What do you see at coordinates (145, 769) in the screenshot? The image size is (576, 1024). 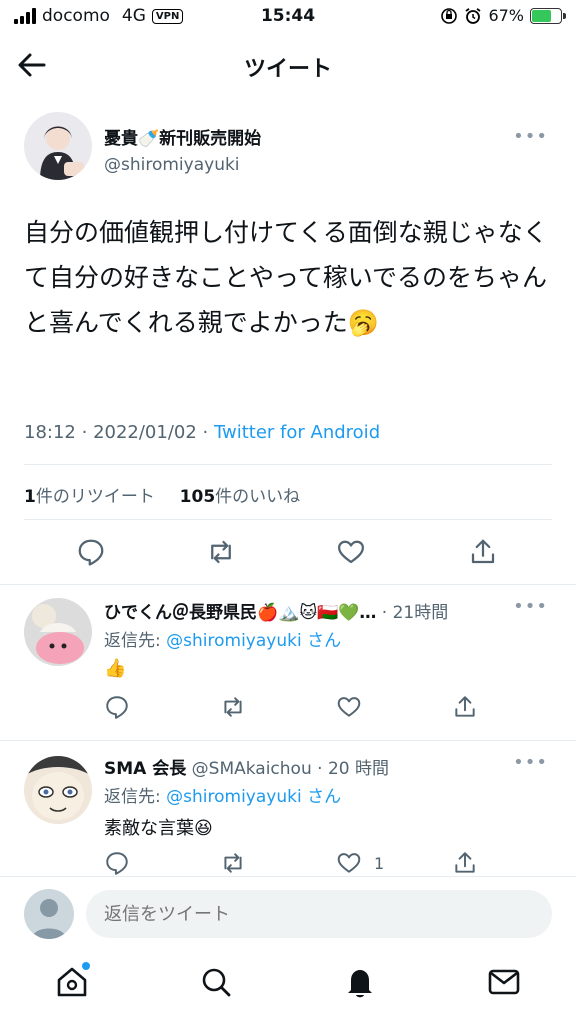 I see `reply-author-name: SMA 会長` at bounding box center [145, 769].